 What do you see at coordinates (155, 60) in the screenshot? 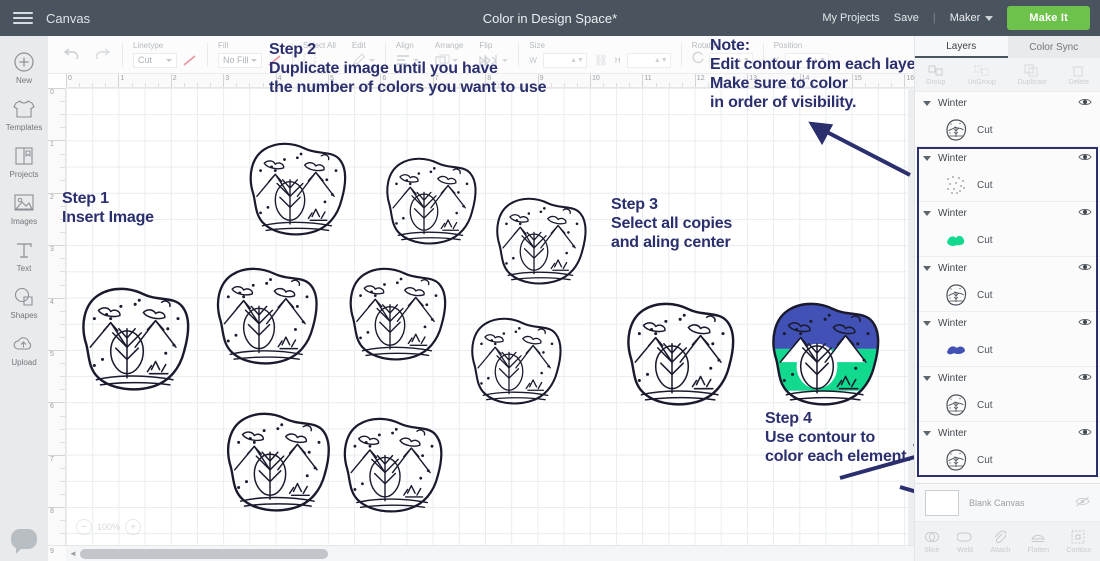
I see `linetype-select: Cut` at bounding box center [155, 60].